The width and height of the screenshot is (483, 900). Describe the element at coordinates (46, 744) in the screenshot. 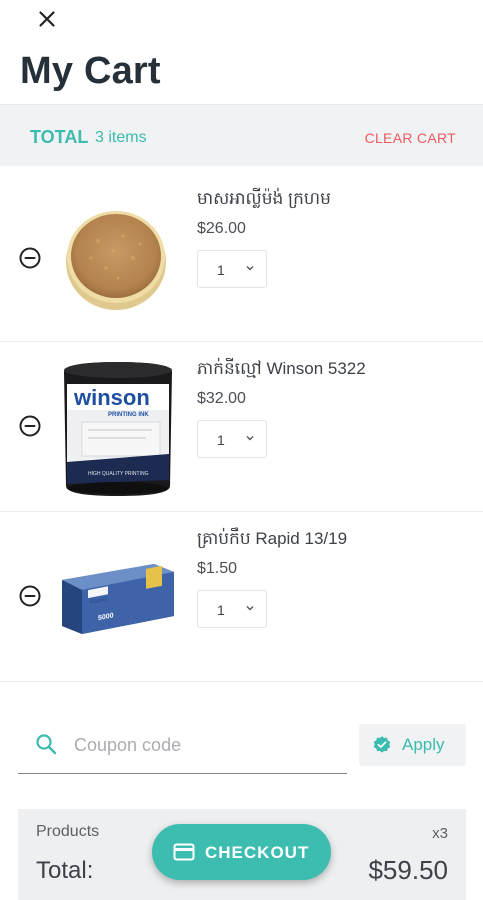

I see `search-icon` at that location.